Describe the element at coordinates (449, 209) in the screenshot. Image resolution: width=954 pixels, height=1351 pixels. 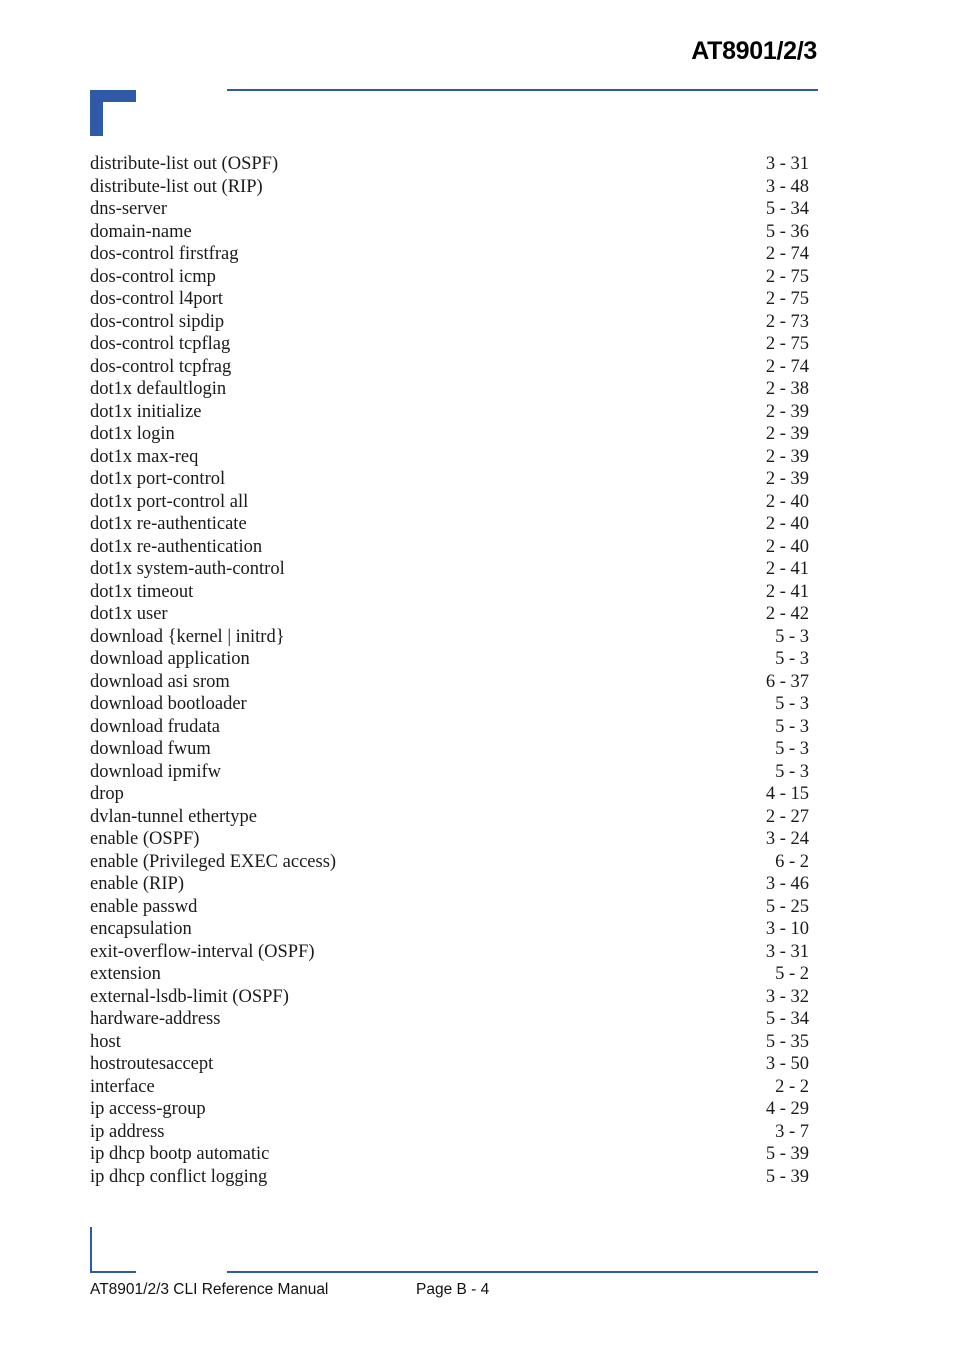
I see `index-entry: dns-server 5 - 34` at that location.